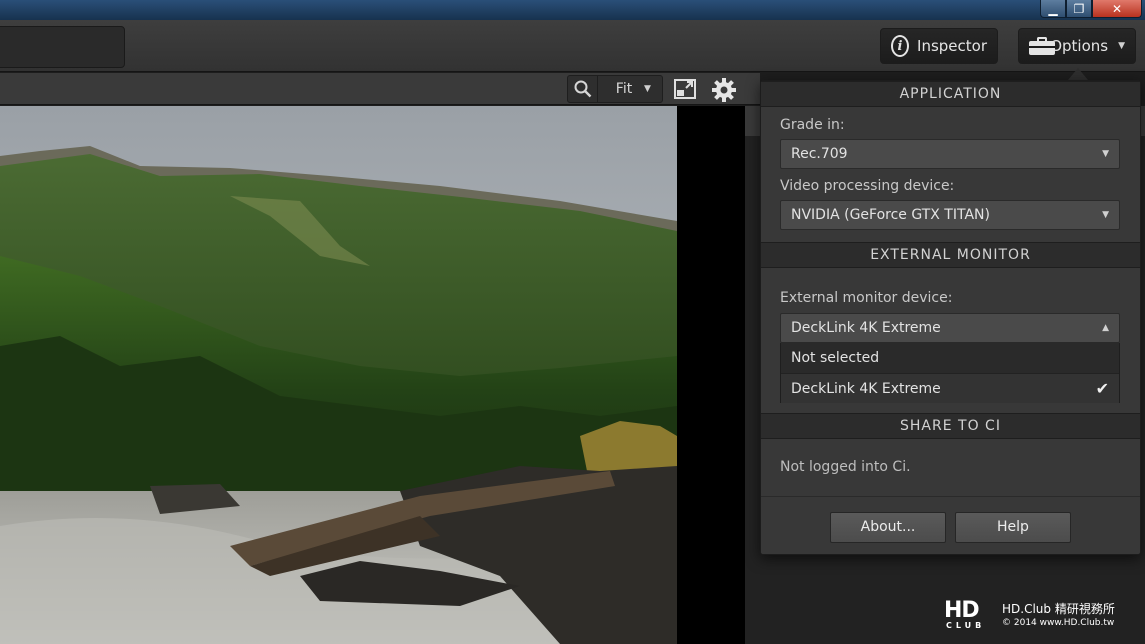  What do you see at coordinates (812, 125) in the screenshot?
I see `grade-label: Grade in:` at bounding box center [812, 125].